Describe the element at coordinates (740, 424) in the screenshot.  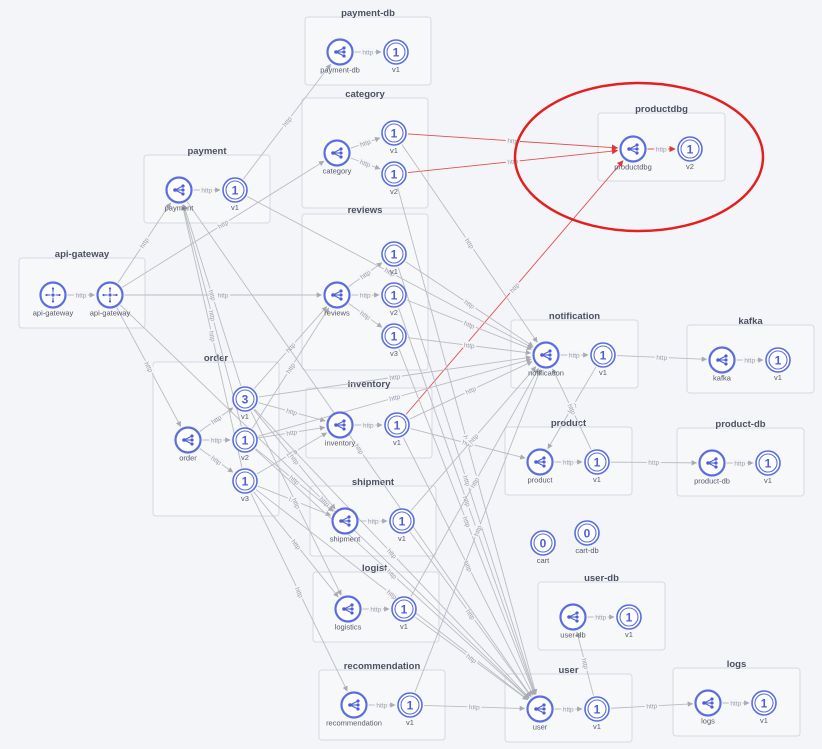
I see `group-title: product-db` at that location.